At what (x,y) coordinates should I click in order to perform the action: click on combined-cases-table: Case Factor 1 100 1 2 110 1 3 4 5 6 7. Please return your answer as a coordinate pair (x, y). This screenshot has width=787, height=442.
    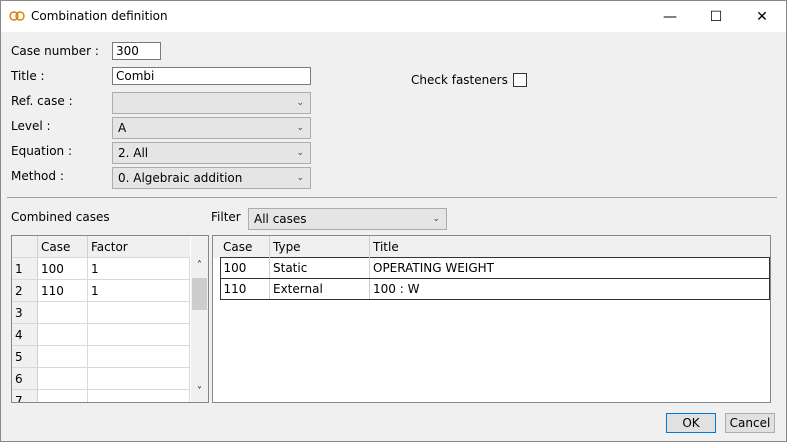
    Looking at the image, I should click on (101, 319).